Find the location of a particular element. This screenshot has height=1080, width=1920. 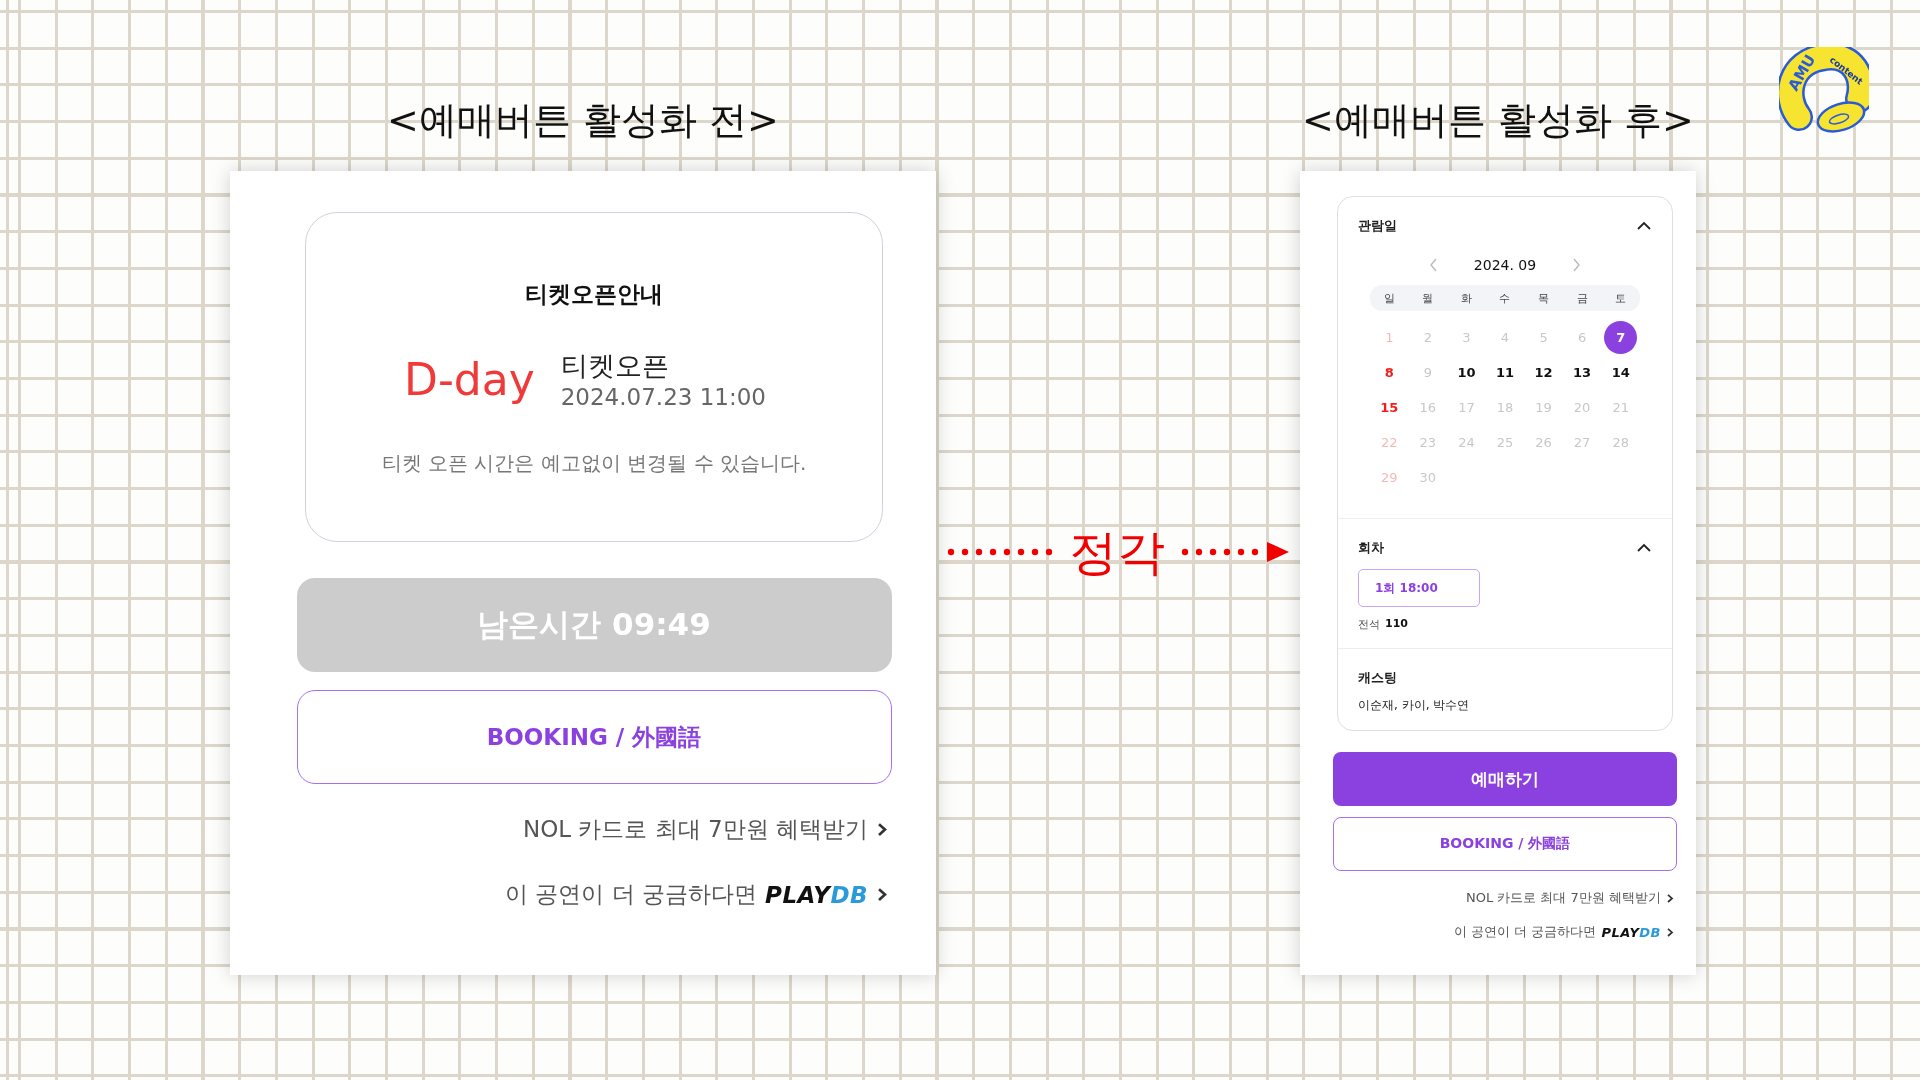

calendar-day: 29 is located at coordinates (1389, 477).